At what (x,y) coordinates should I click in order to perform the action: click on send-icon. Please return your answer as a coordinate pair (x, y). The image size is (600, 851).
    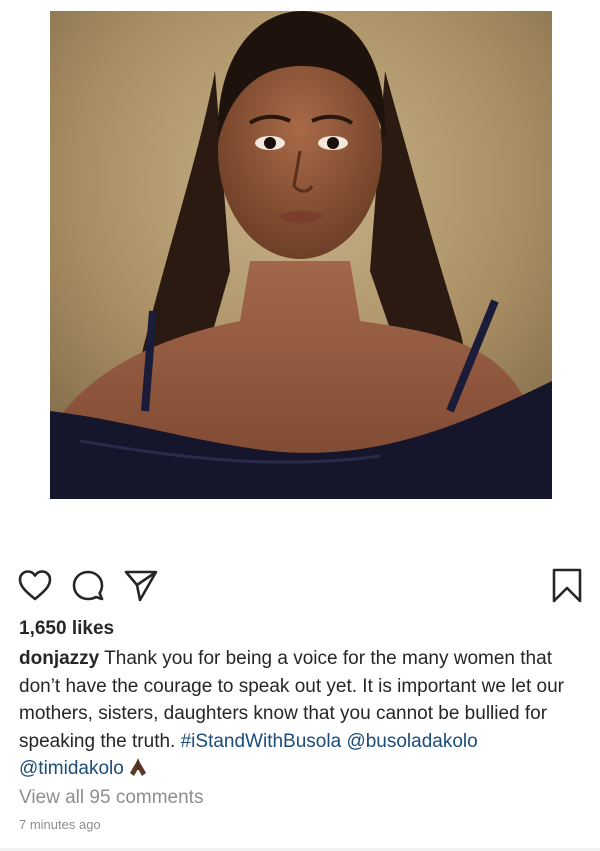
    Looking at the image, I should click on (141, 586).